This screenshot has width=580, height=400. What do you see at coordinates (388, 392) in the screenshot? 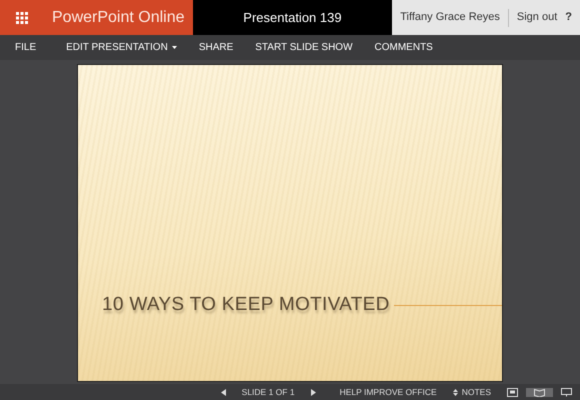
I see `help-improve-link: HELP IMPROVE OFFICE` at bounding box center [388, 392].